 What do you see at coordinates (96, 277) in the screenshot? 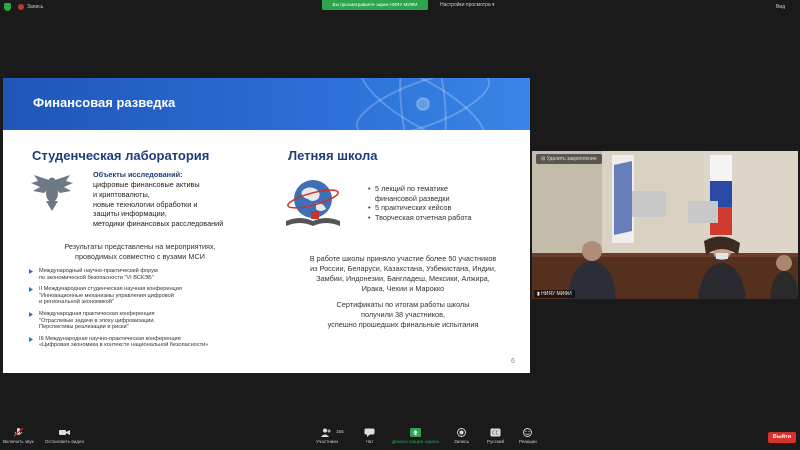
I see `conference-line: по экономической безопасности "VI ВСКЭБ"` at bounding box center [96, 277].